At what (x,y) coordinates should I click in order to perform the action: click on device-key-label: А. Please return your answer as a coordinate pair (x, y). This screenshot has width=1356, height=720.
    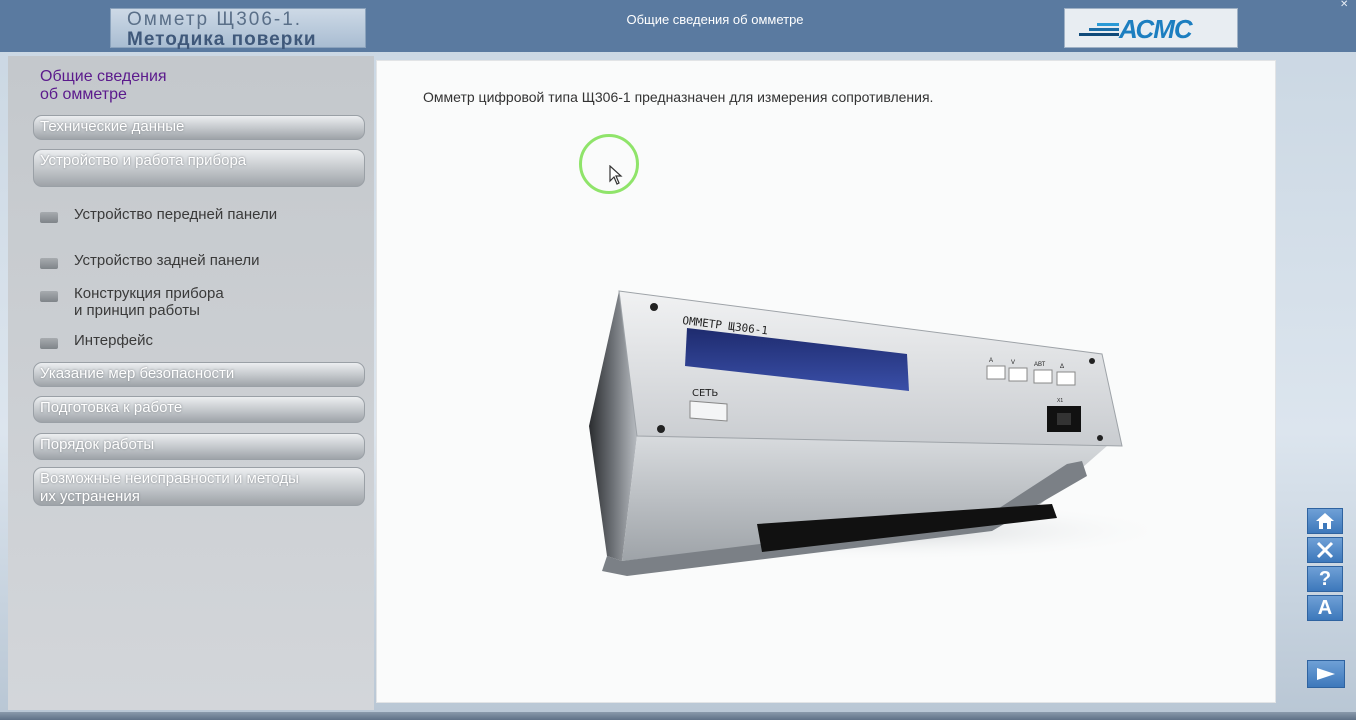
    Looking at the image, I should click on (991, 361).